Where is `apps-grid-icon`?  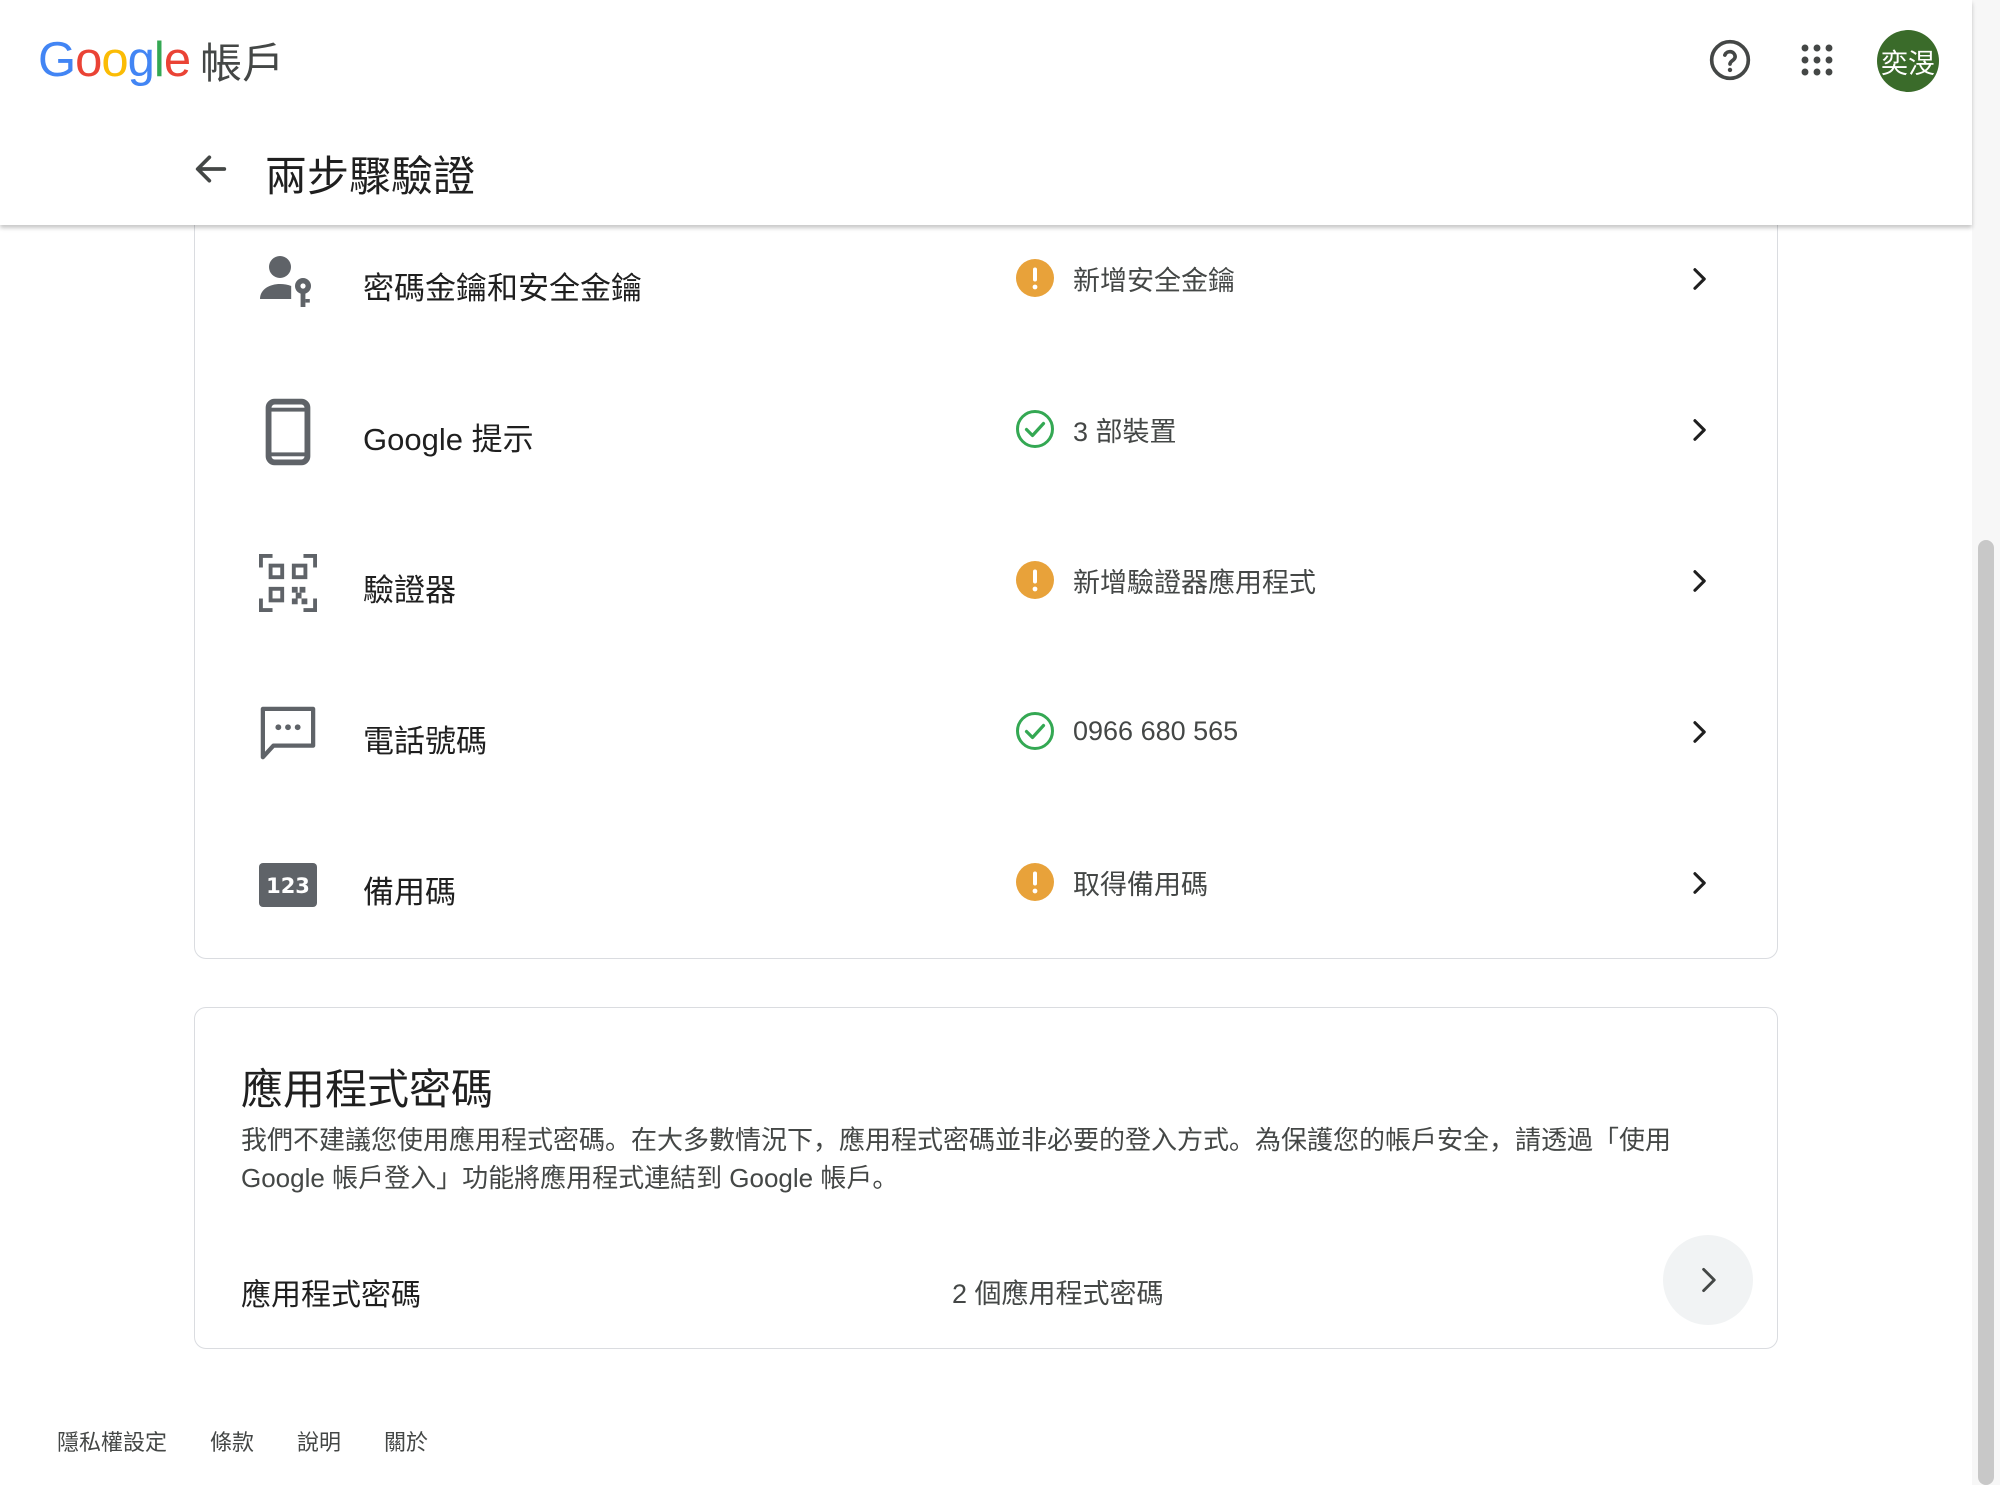 apps-grid-icon is located at coordinates (1817, 60).